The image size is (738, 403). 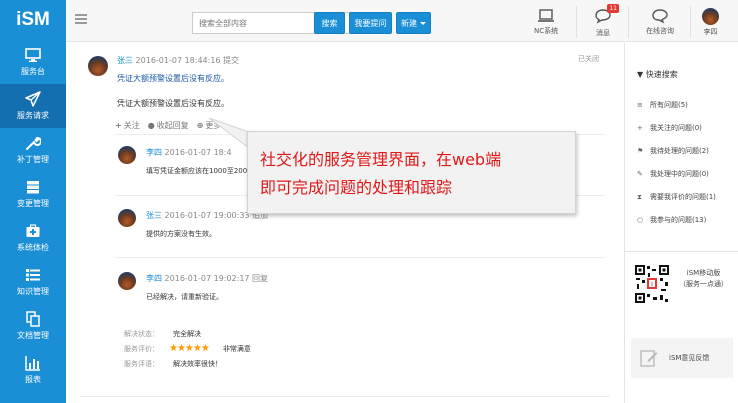 I want to click on logo: iSM, so click(x=33, y=20).